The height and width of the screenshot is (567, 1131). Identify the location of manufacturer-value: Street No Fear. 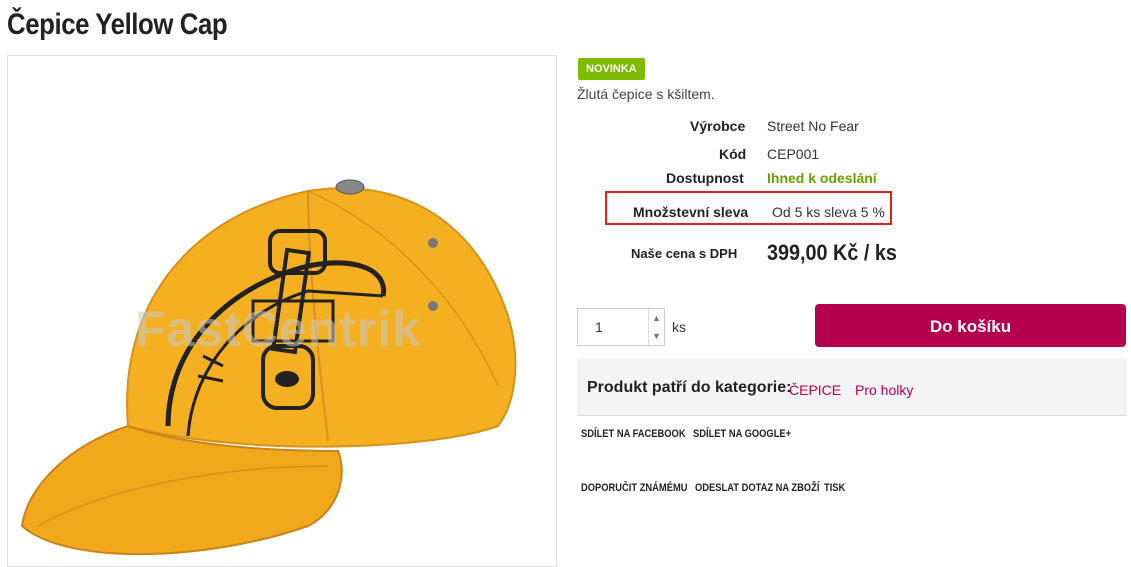
(813, 126).